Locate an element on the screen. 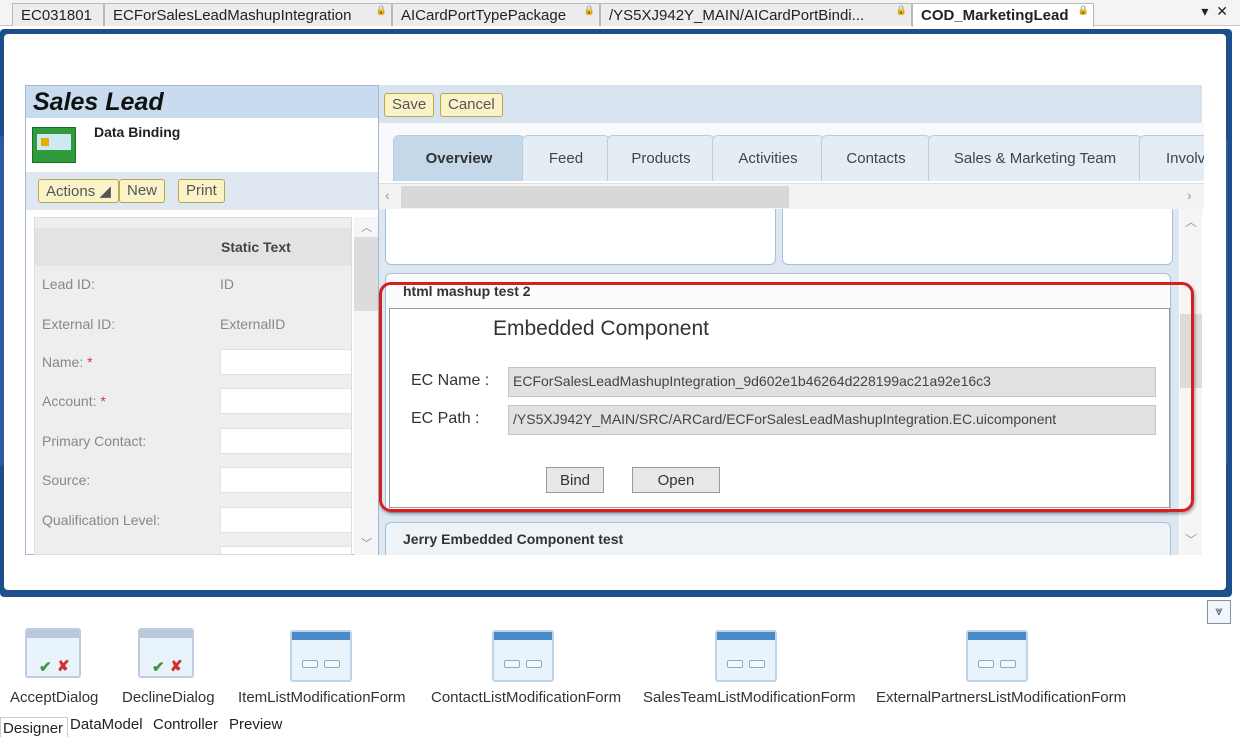 This screenshot has height=741, width=1240. view-tab-strip: Designer DataModel Controller Preview is located at coordinates (620, 727).